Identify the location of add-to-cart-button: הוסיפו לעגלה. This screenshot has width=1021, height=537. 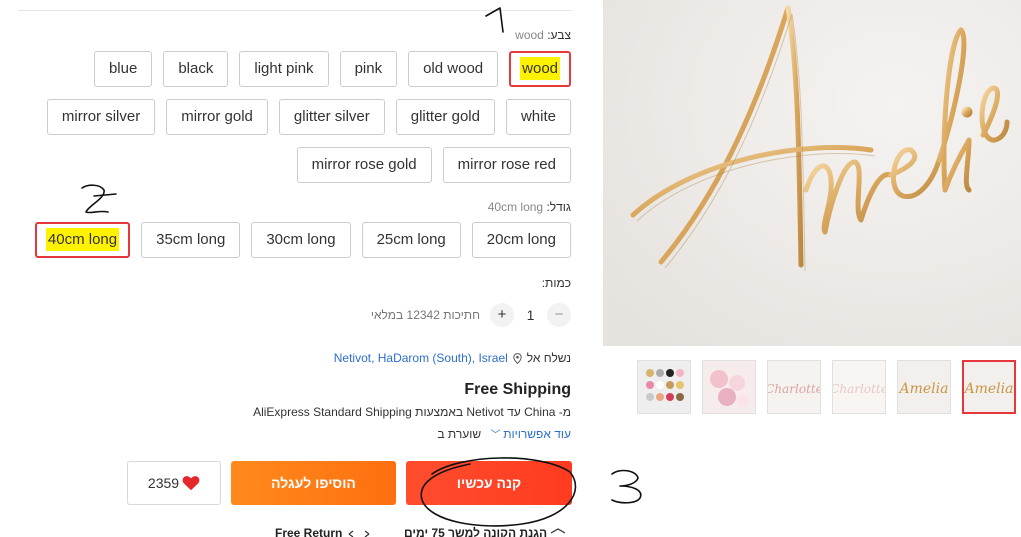
(313, 483).